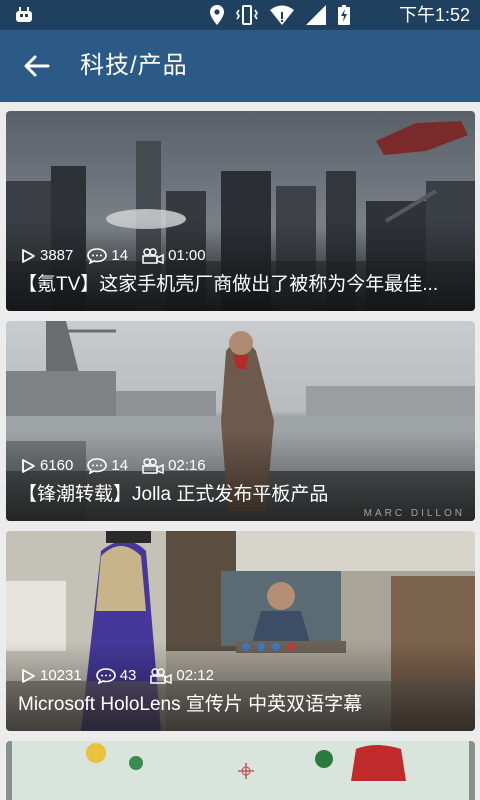 Image resolution: width=480 pixels, height=800 pixels. What do you see at coordinates (24, 14) in the screenshot?
I see `android-bug-icon` at bounding box center [24, 14].